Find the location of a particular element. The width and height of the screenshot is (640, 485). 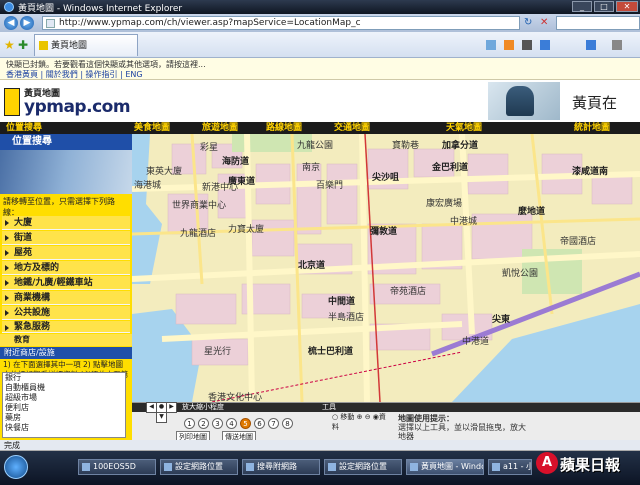

map-label: 百樂門 is located at coordinates (330, 186).